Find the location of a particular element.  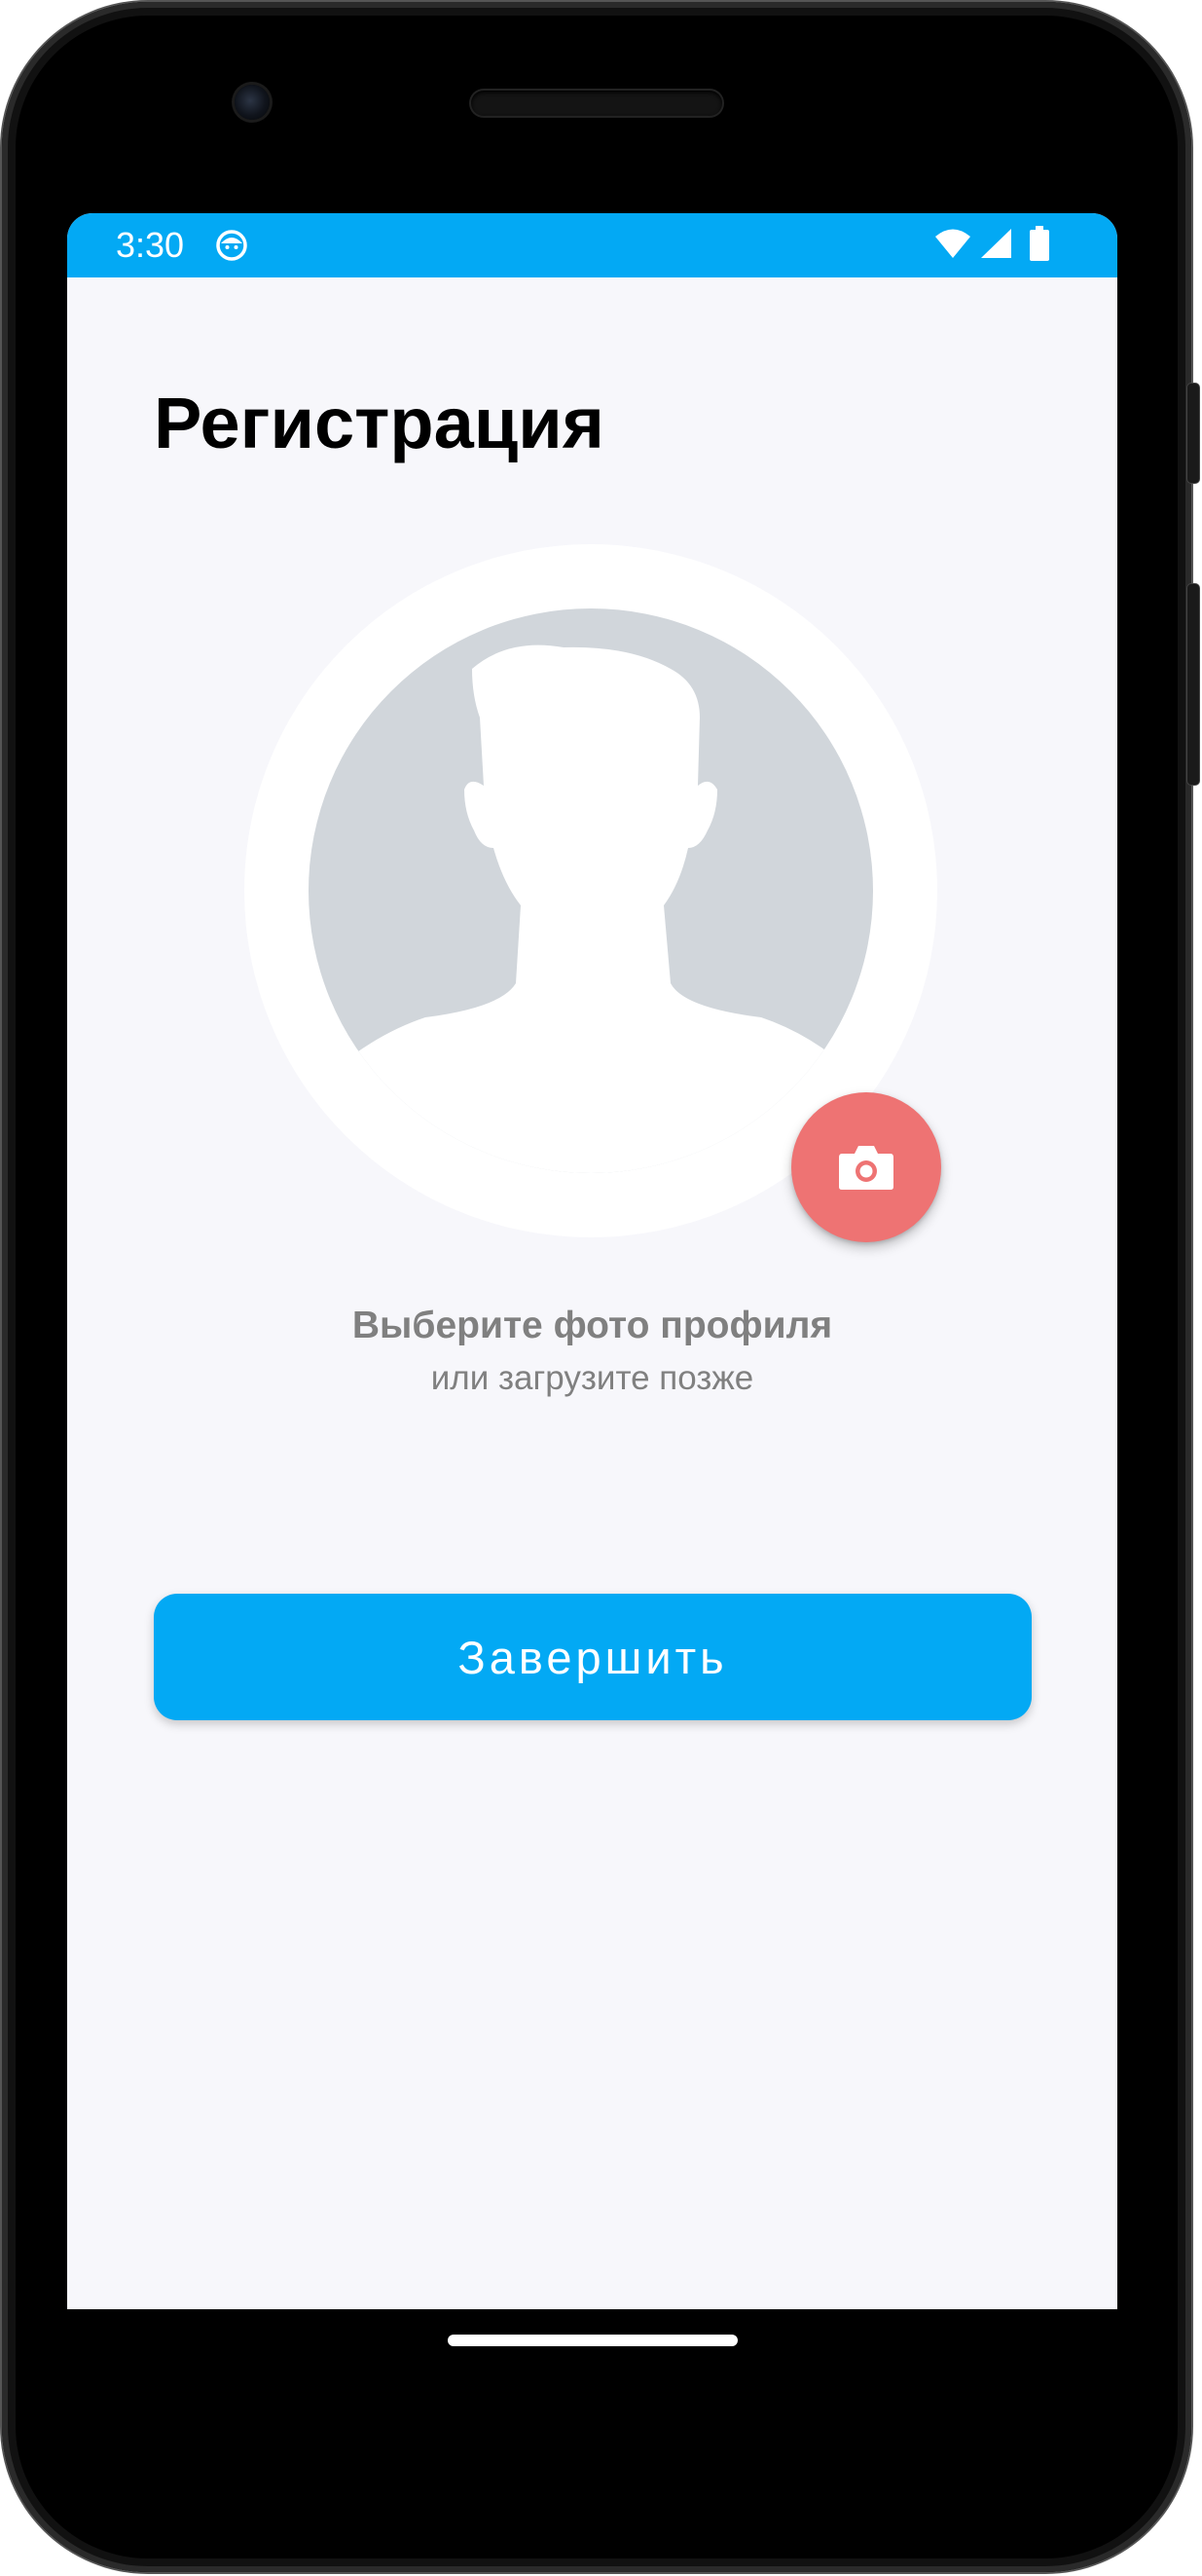

earpiece-speaker is located at coordinates (597, 103).